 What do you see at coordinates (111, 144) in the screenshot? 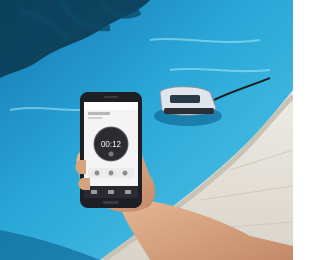
I see `timer-display: 00:12` at bounding box center [111, 144].